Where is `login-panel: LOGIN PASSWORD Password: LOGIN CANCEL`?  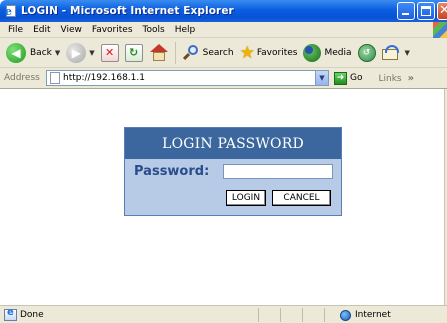 login-panel: LOGIN PASSWORD Password: LOGIN CANCEL is located at coordinates (233, 171).